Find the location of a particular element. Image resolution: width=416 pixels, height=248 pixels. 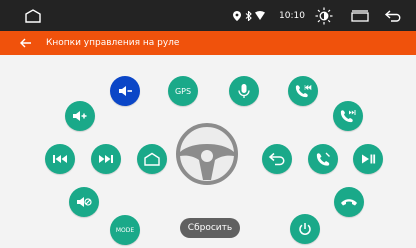

call-next-button is located at coordinates (348, 116).